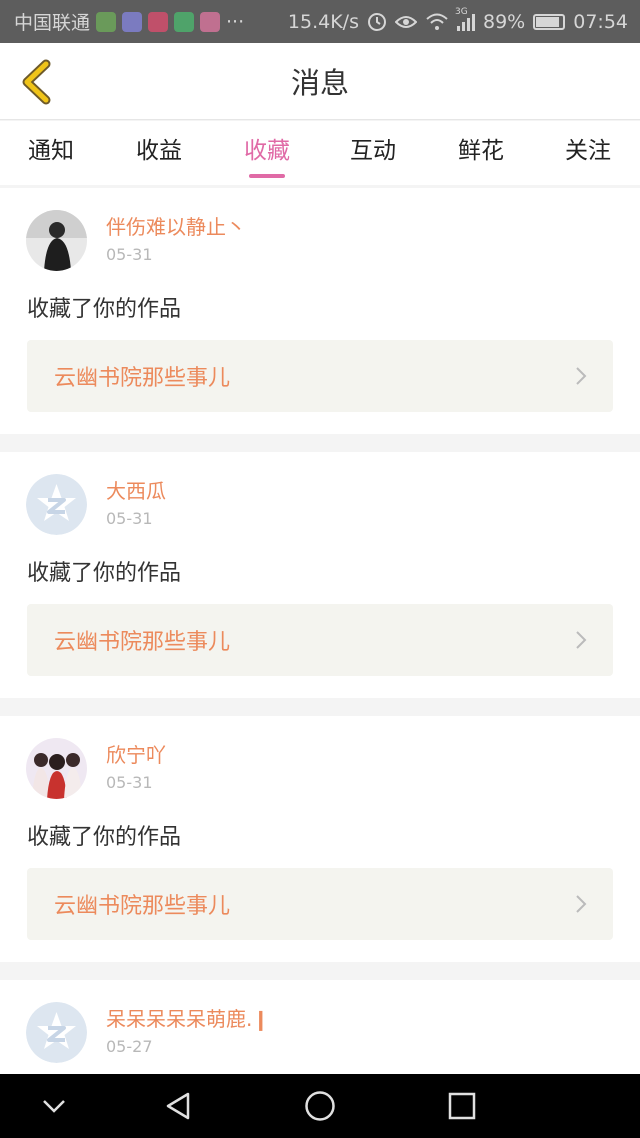 The image size is (640, 1138). What do you see at coordinates (323, 21) in the screenshot?
I see `network-speed: 15.4K/s` at bounding box center [323, 21].